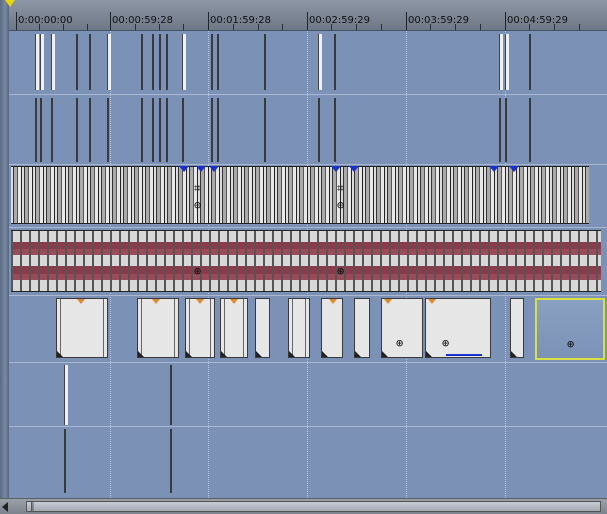  What do you see at coordinates (306, 261) in the screenshot?
I see `audio-track-2: ⊕ ⊕` at bounding box center [306, 261].